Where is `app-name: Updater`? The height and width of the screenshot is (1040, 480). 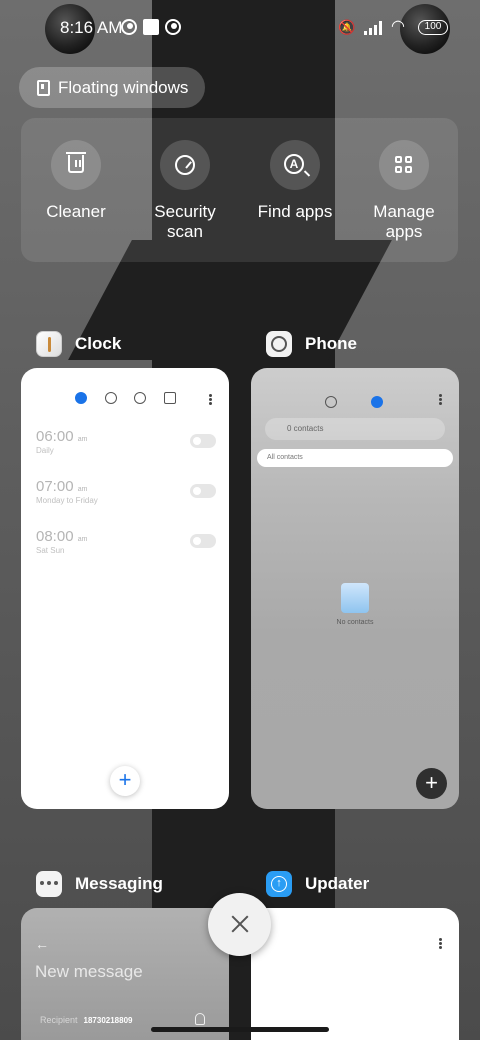
app-name: Updater is located at coordinates (337, 883).